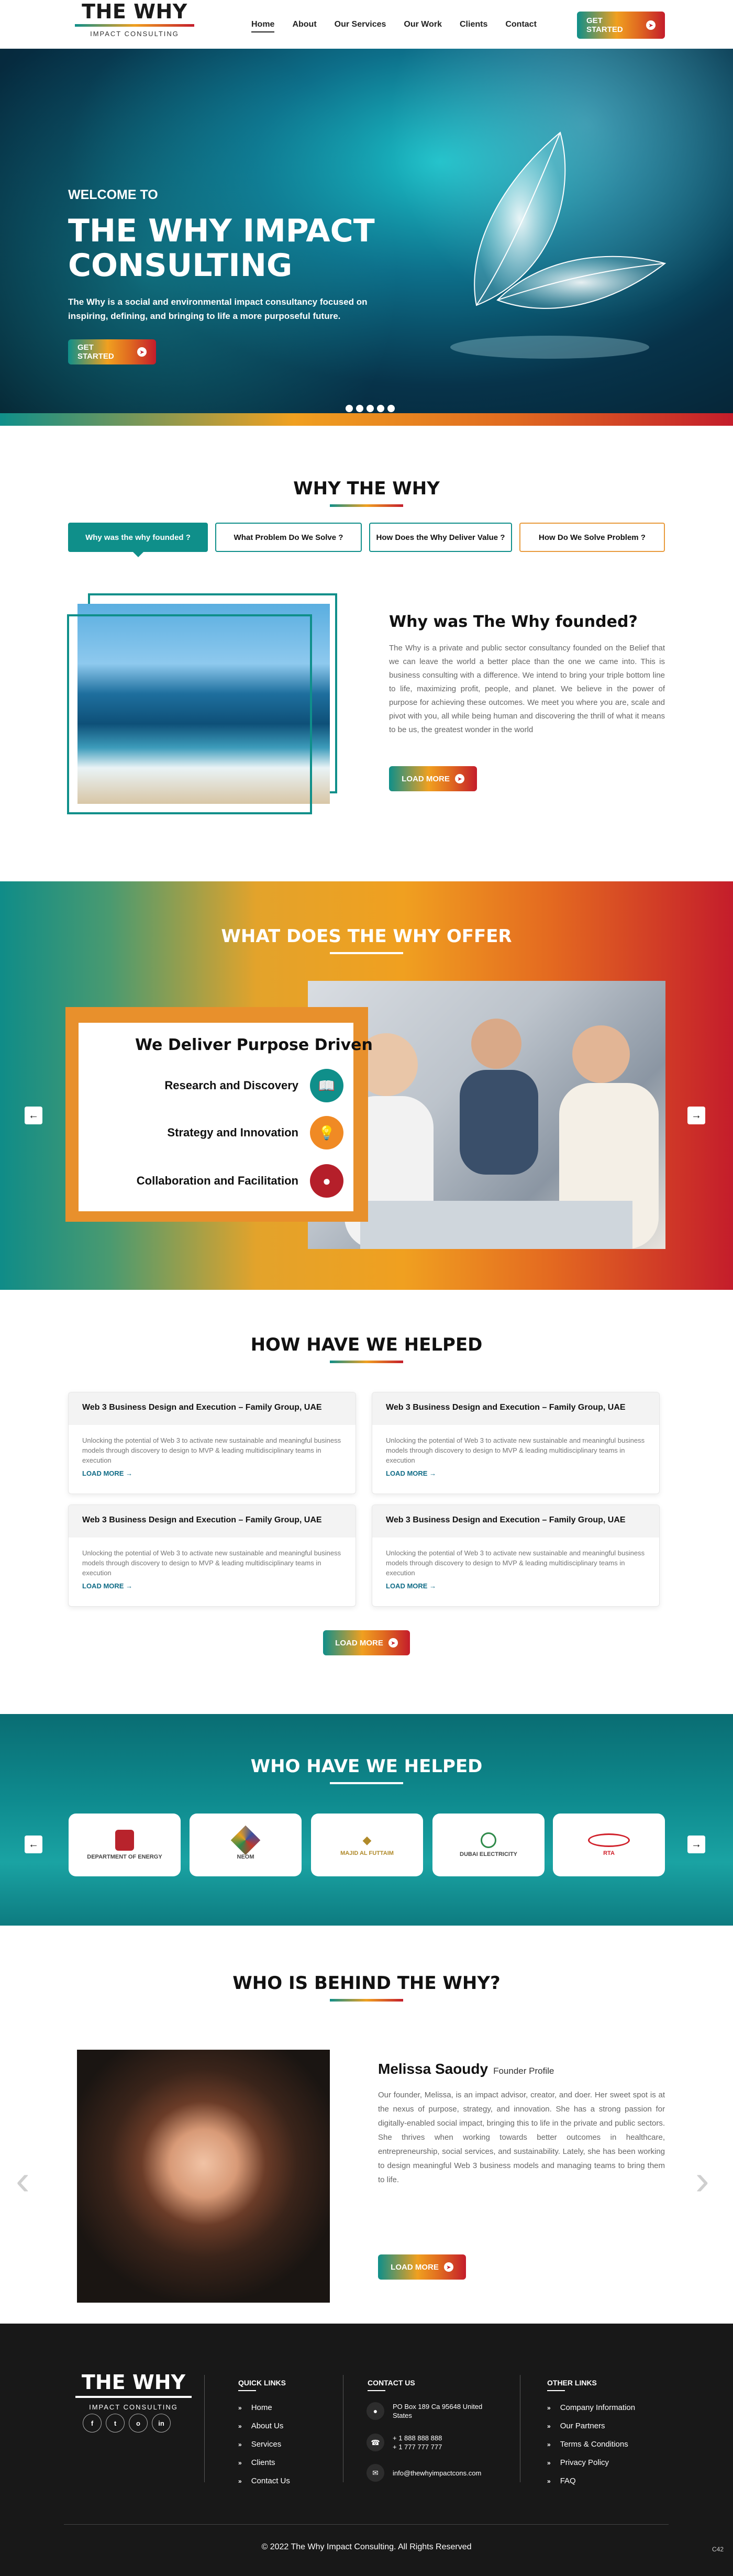 The height and width of the screenshot is (2576, 733). Describe the element at coordinates (23, 2180) in the screenshot. I see `chevron-left-icon: ‹` at that location.